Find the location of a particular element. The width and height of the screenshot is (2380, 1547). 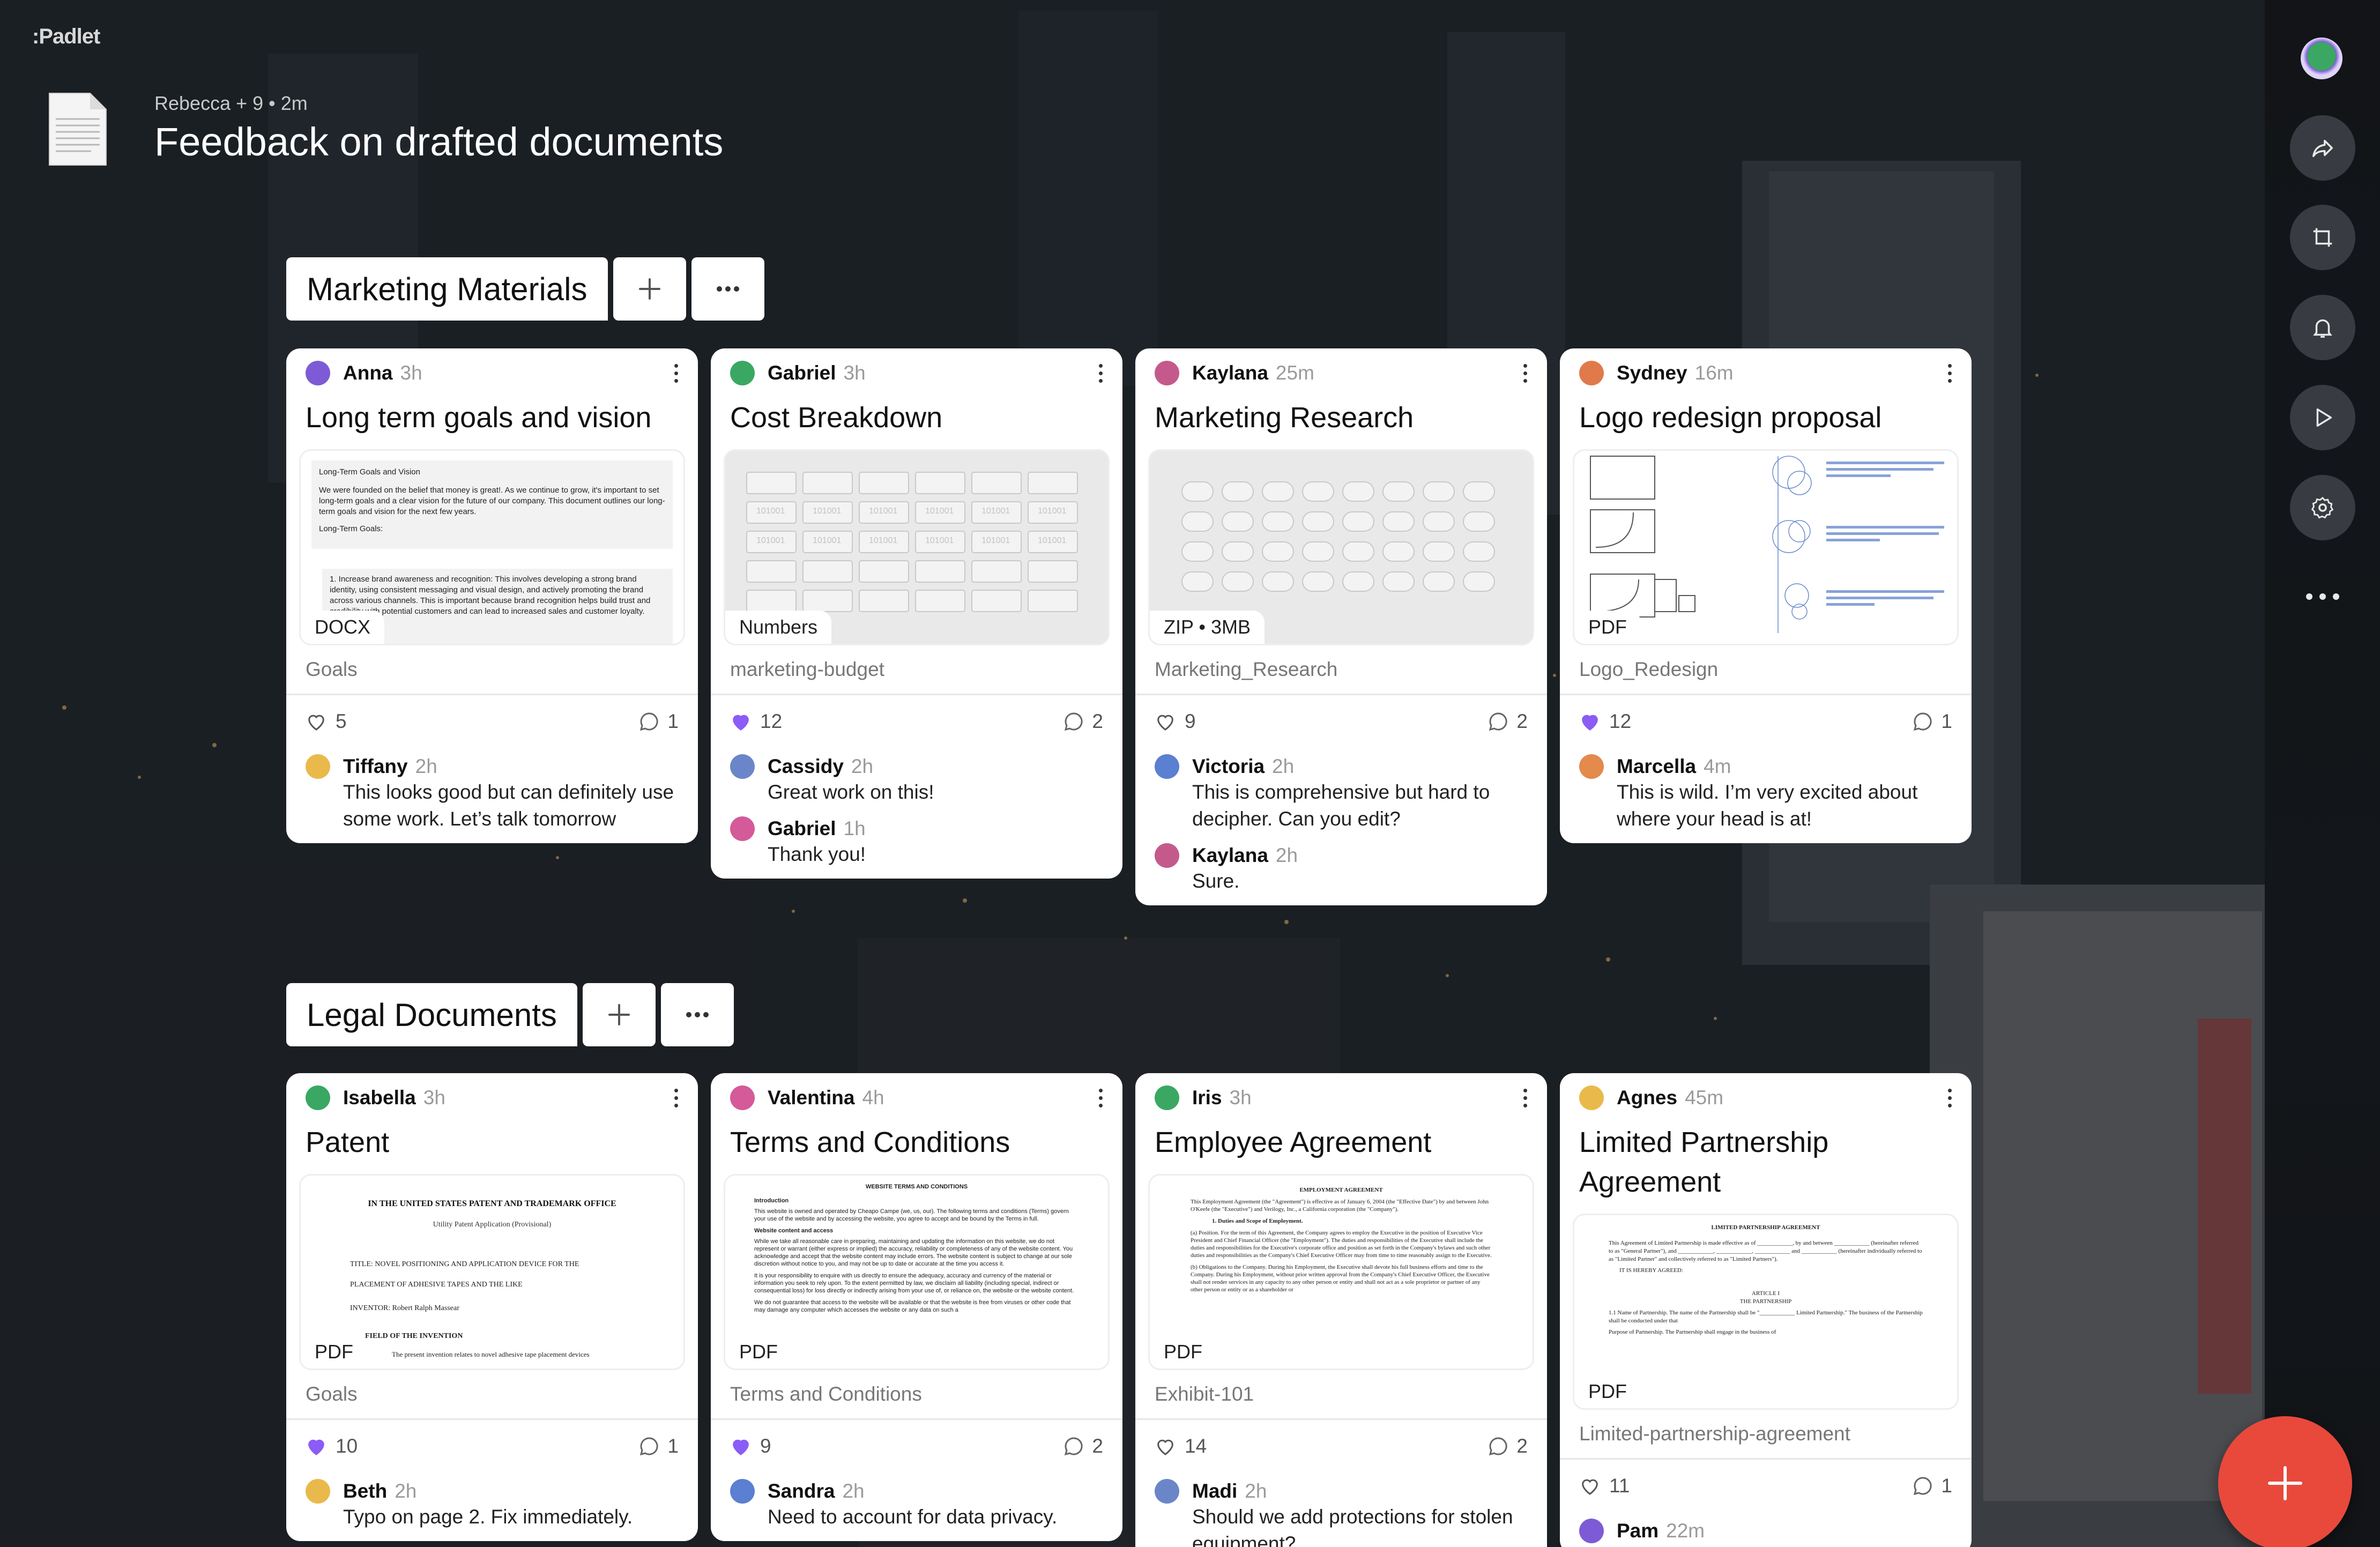

comment-author: Tiffany is located at coordinates (375, 766).